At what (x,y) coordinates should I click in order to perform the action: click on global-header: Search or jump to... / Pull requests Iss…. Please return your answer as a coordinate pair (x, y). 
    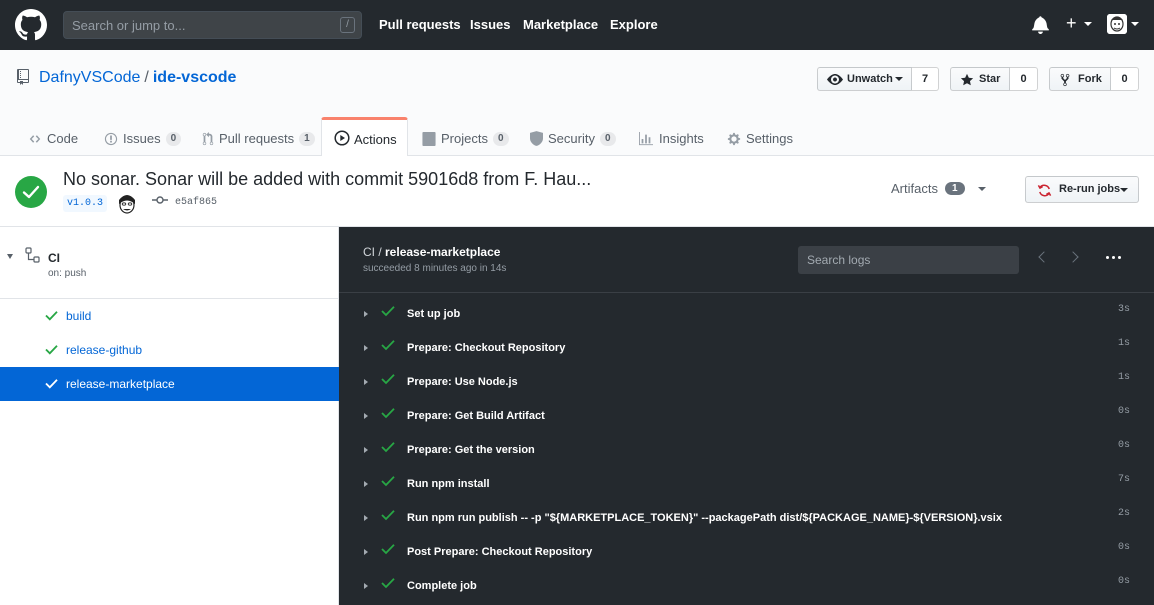
    Looking at the image, I should click on (577, 25).